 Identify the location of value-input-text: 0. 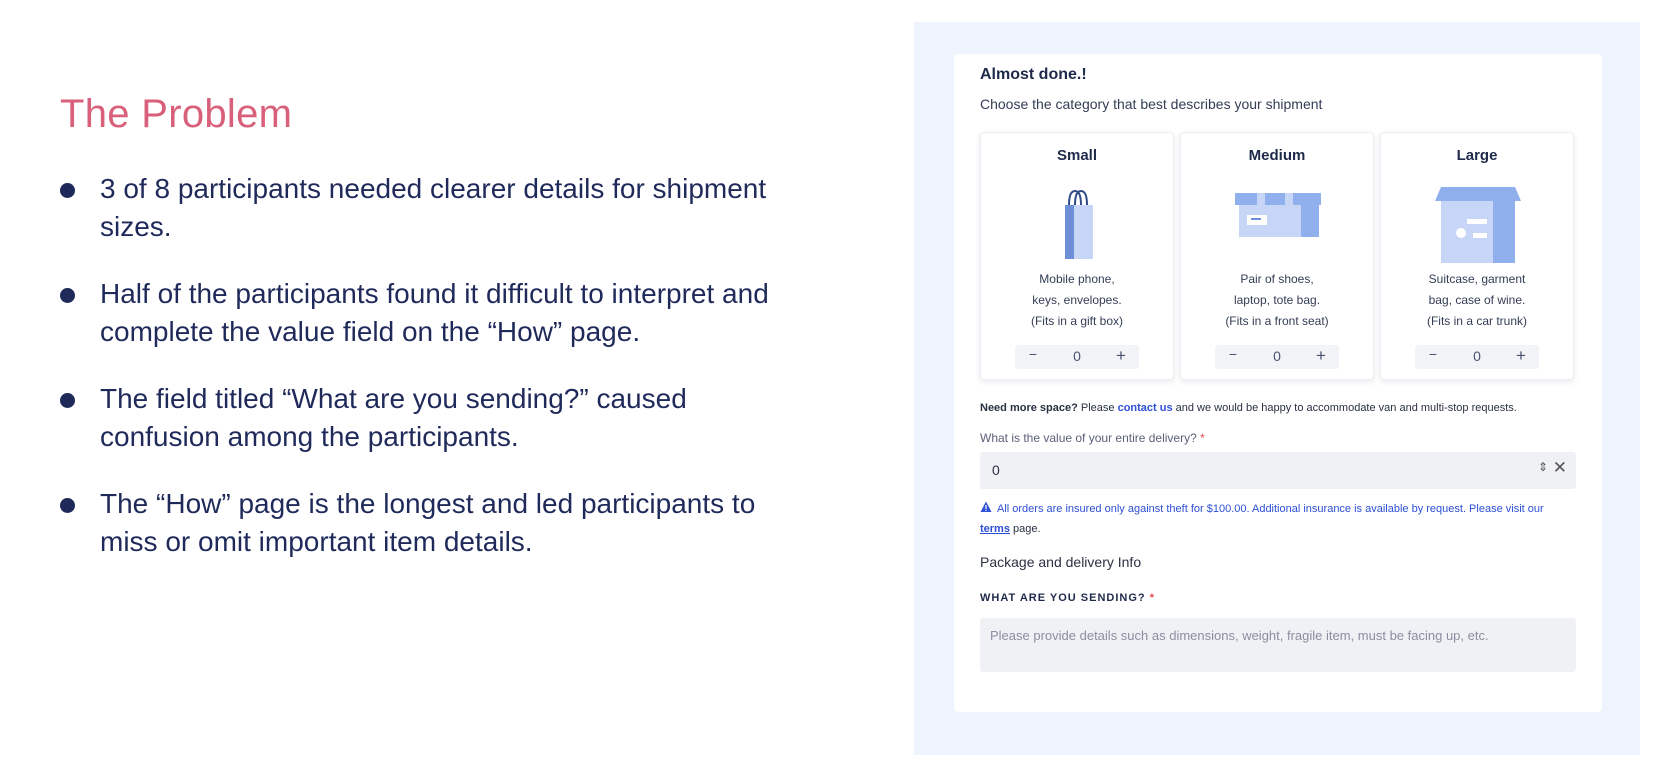
(996, 470).